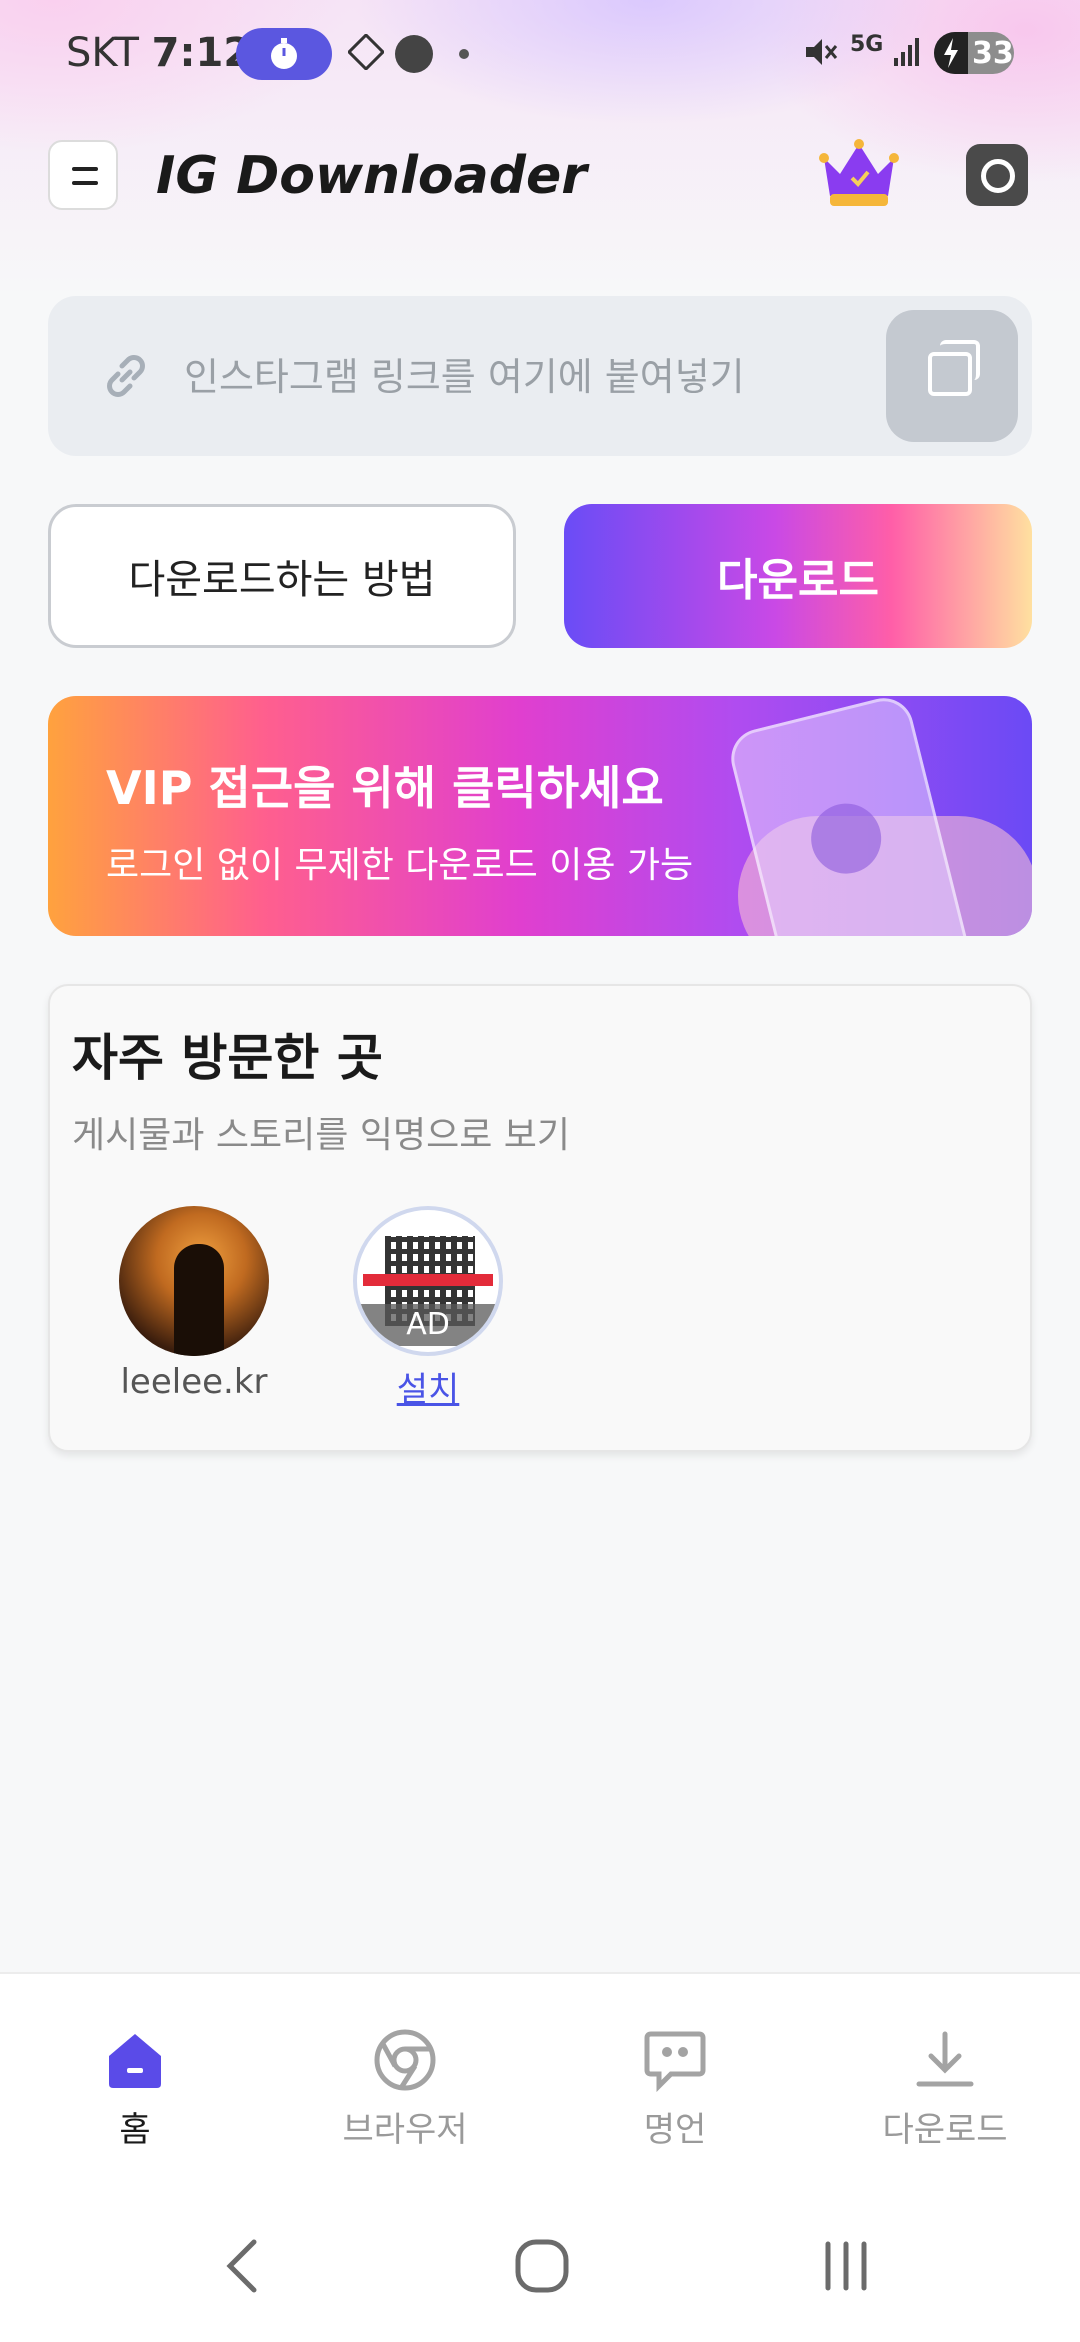 The height and width of the screenshot is (2342, 1080). What do you see at coordinates (135, 2130) in the screenshot?
I see `nav-home-label: 홈` at bounding box center [135, 2130].